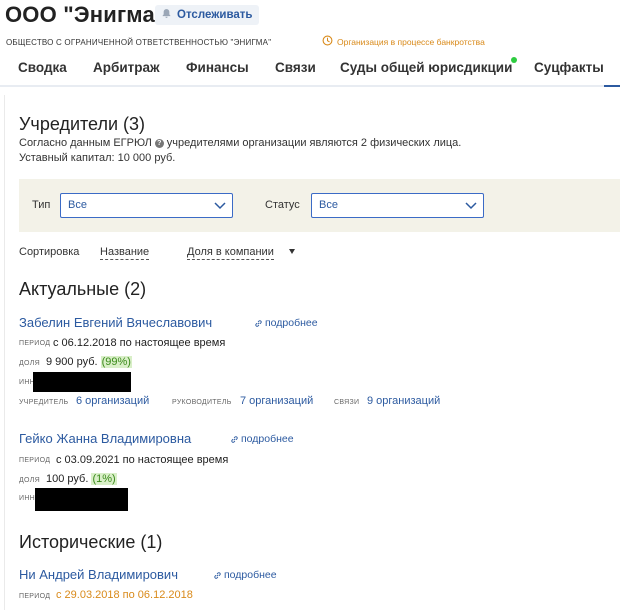 This screenshot has height=610, width=620. I want to click on filter-bar: Тип Все Статус Все, so click(319, 205).